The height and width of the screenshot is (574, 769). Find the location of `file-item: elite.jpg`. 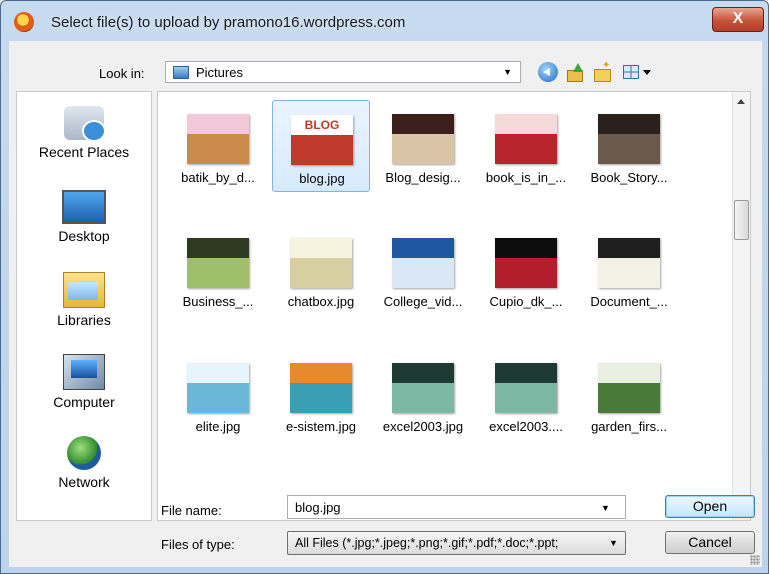

file-item: elite.jpg is located at coordinates (218, 395).